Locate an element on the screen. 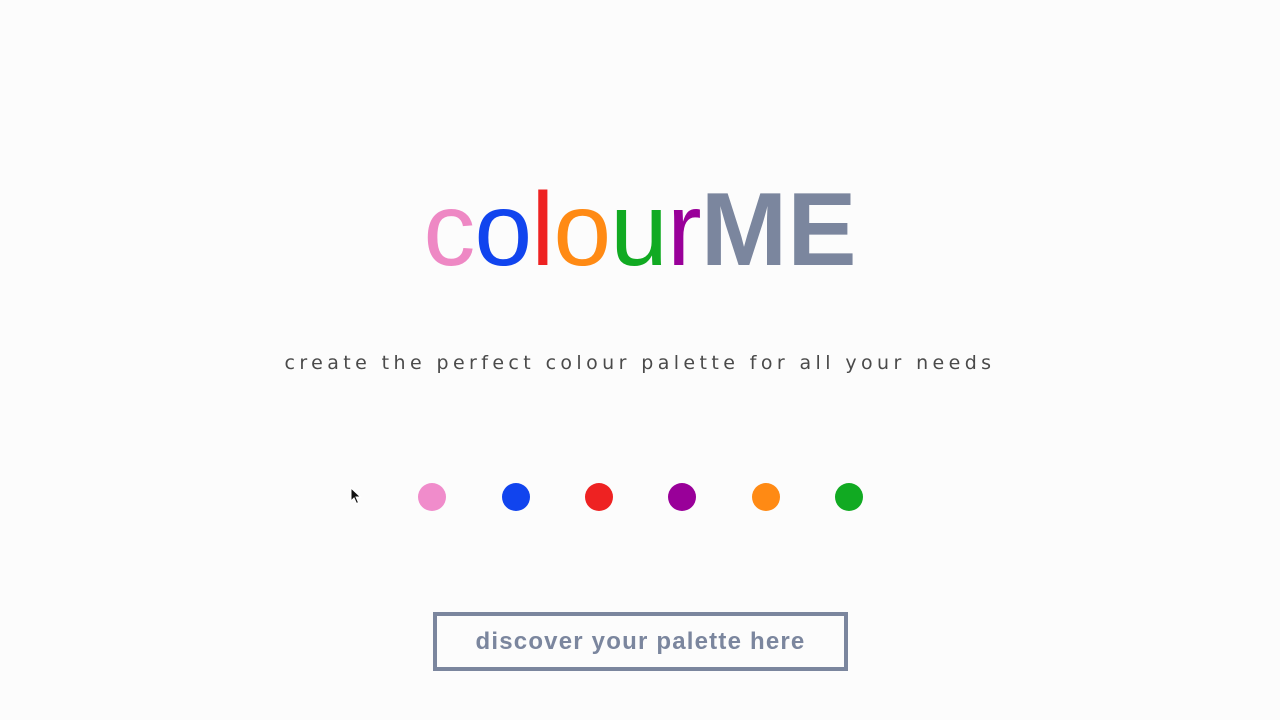 The height and width of the screenshot is (720, 1280). swatch-orange is located at coordinates (766, 497).